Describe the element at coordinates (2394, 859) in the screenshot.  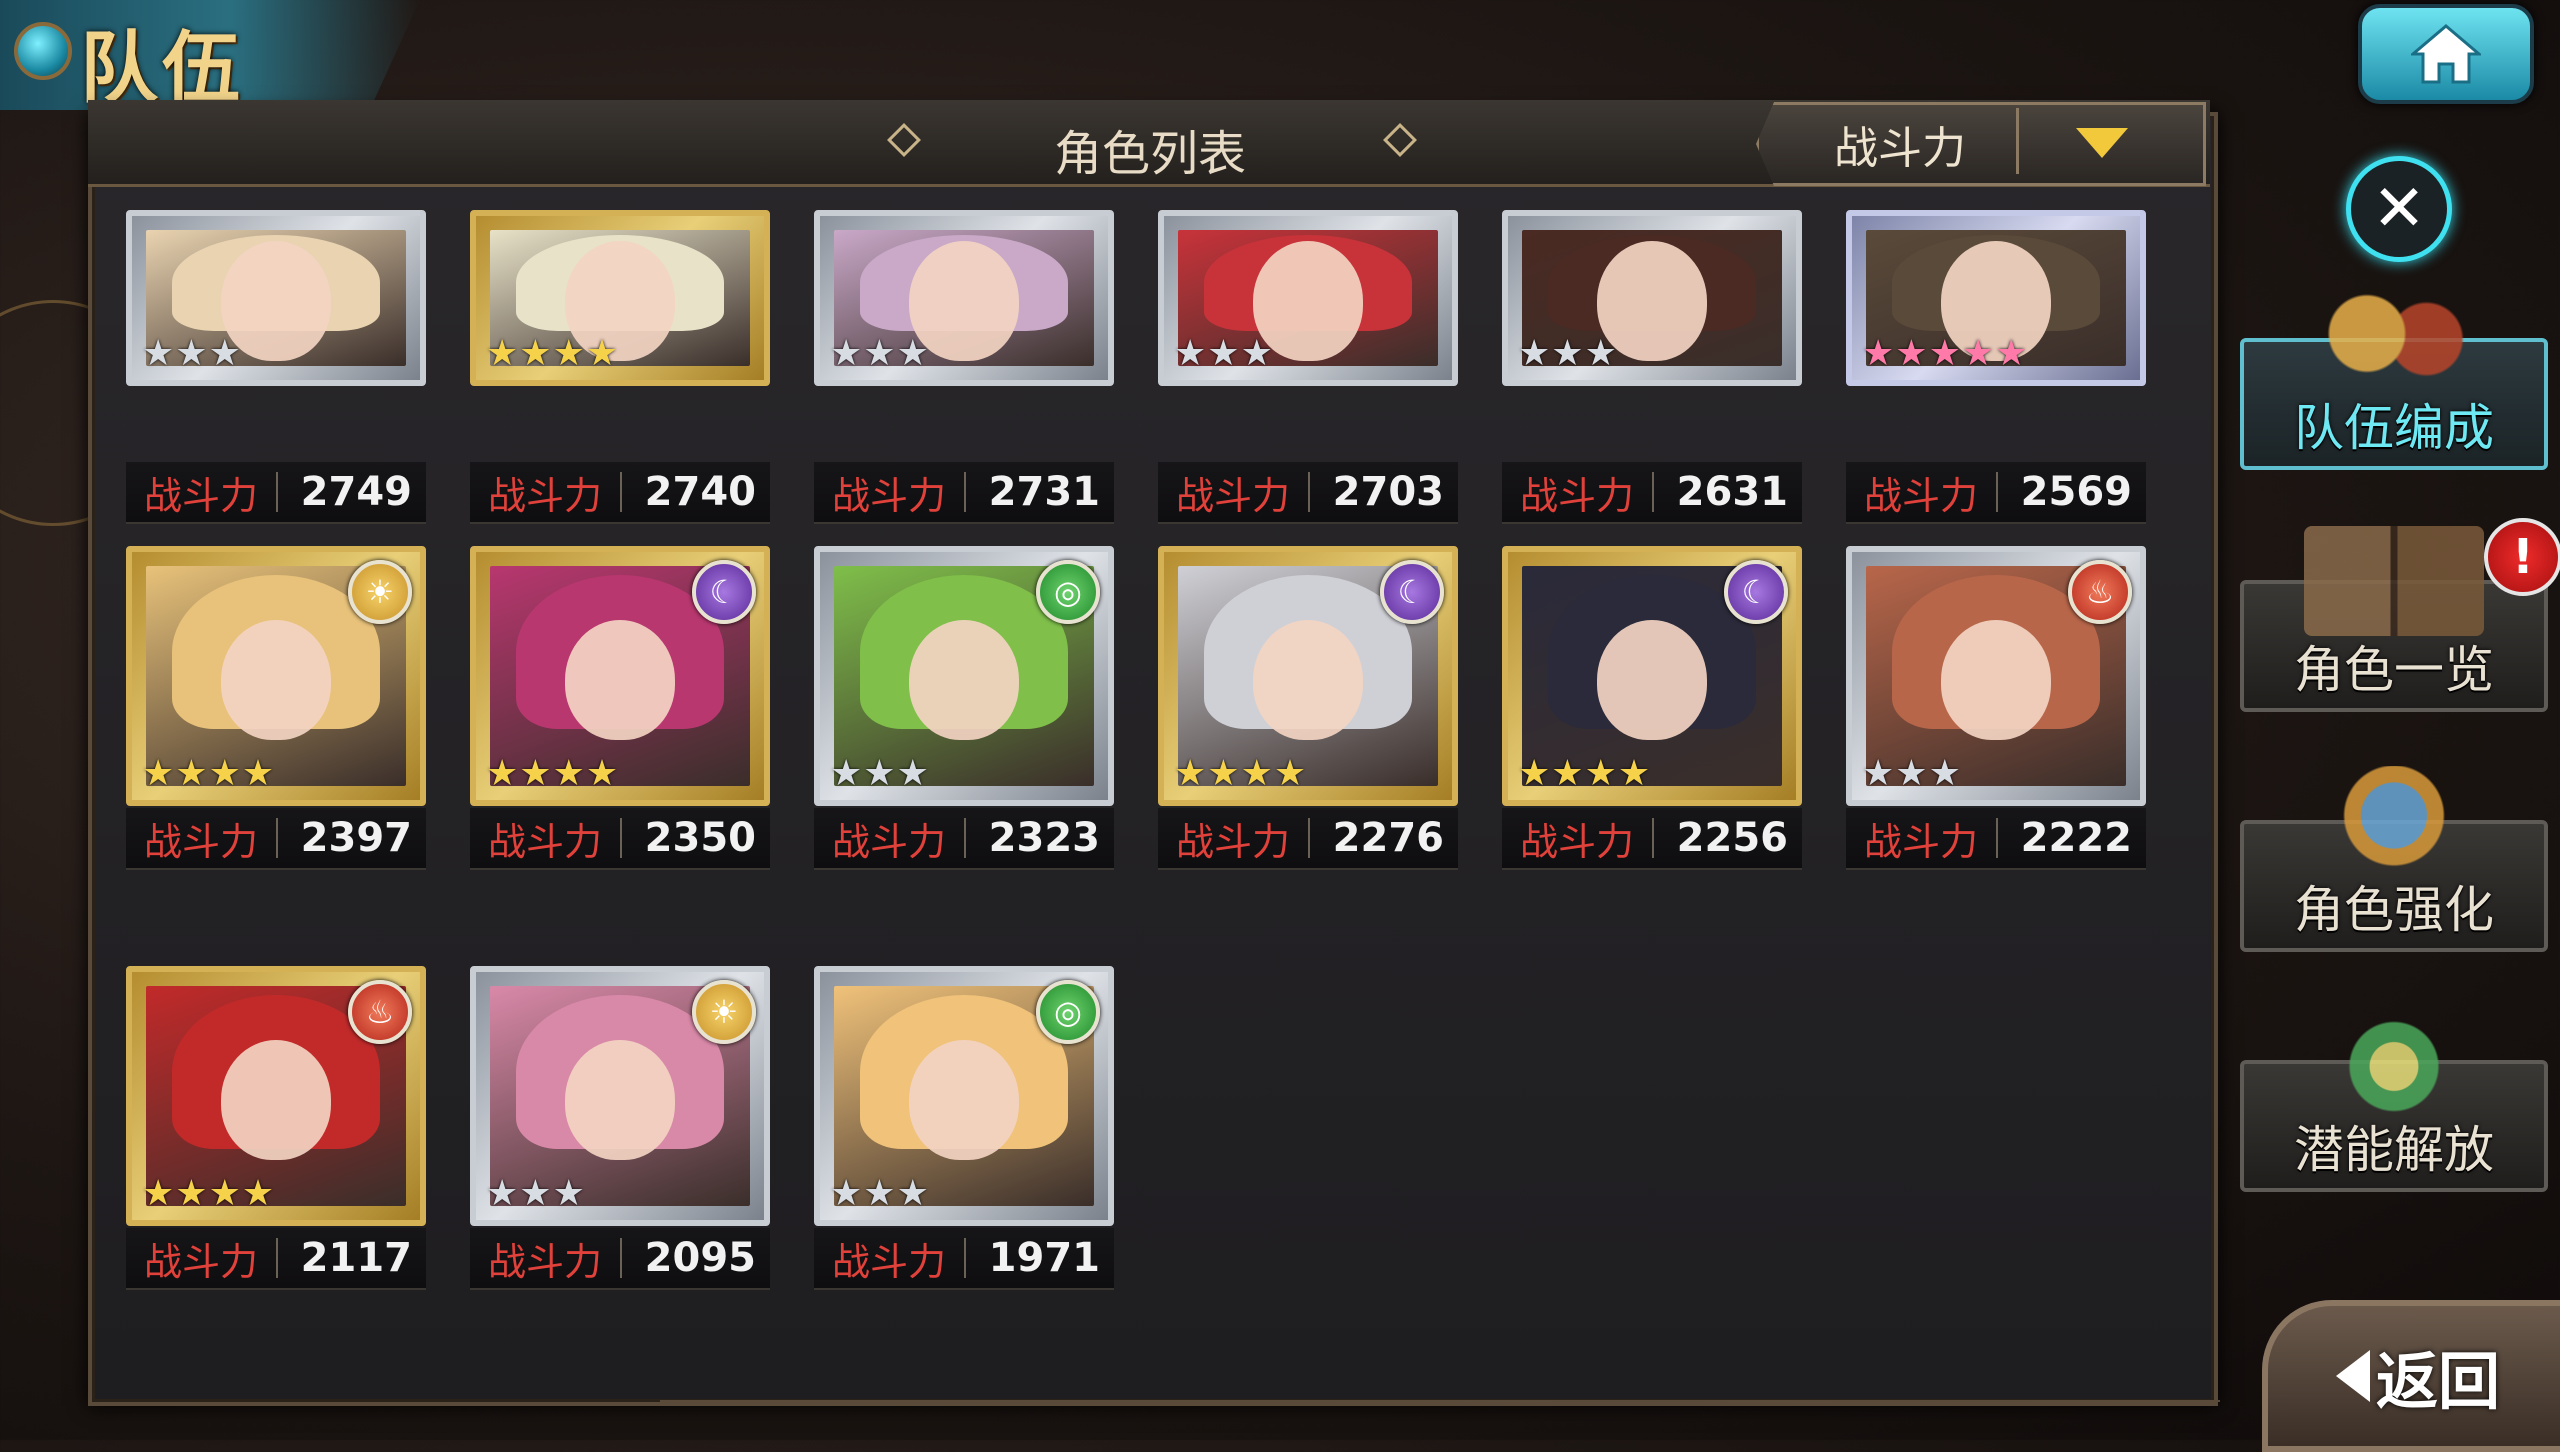
I see `character-enhance-button: 角色强化` at that location.